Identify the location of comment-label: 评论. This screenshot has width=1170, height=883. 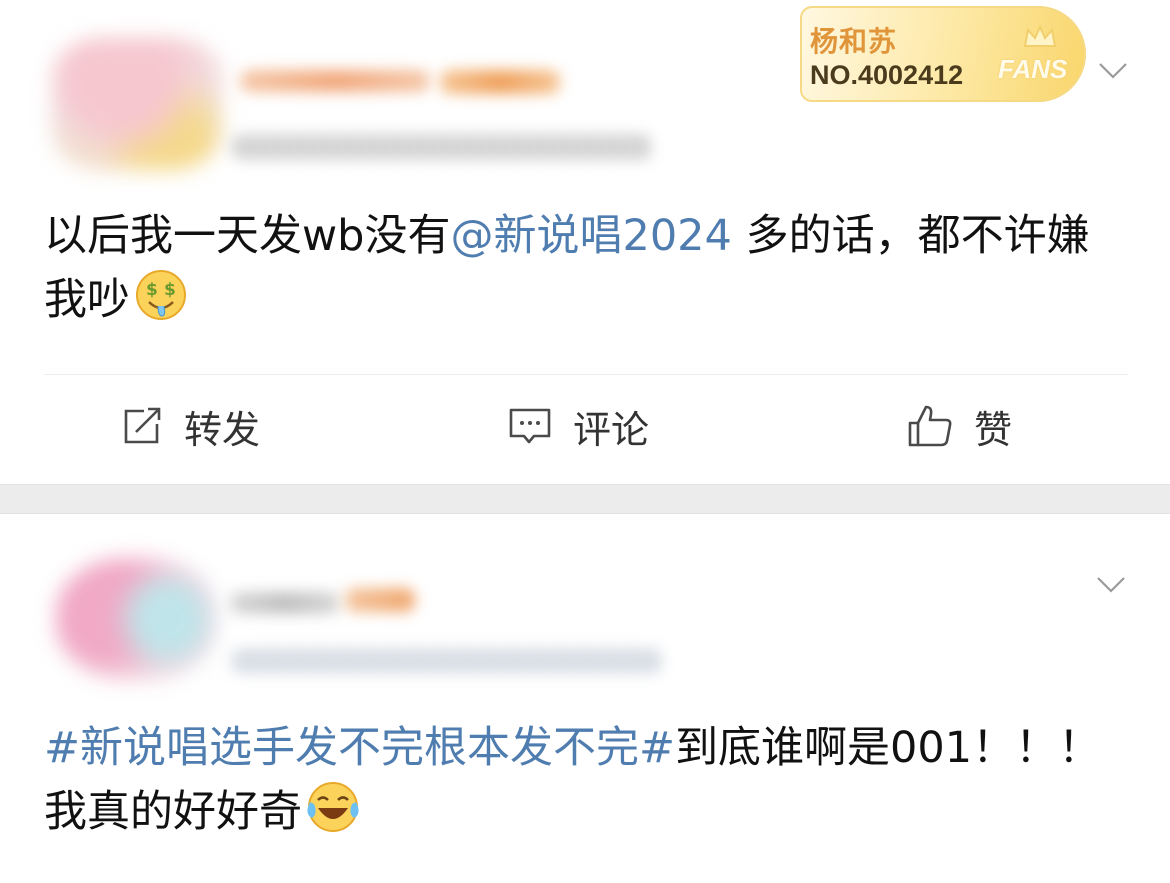
(611, 429).